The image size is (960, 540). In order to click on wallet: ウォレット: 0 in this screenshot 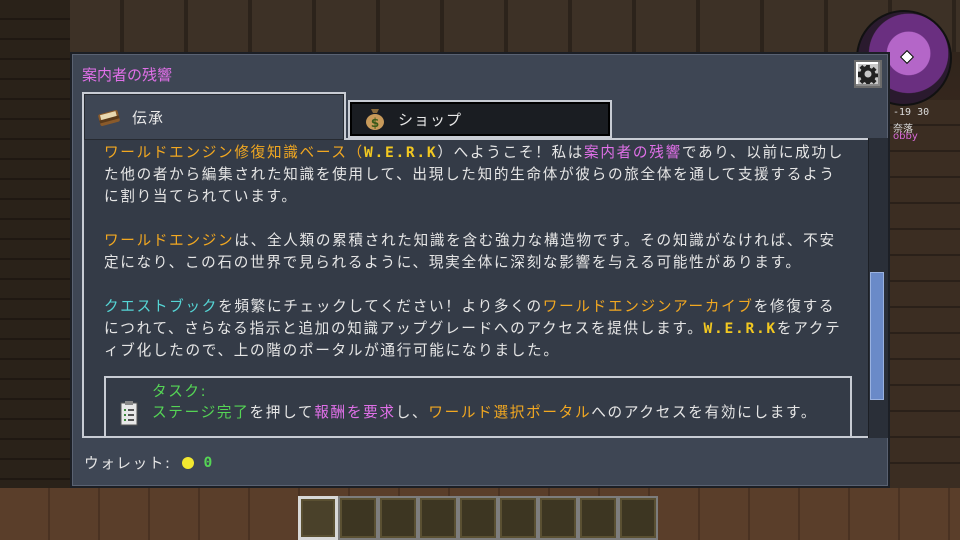, I will do `click(149, 462)`.